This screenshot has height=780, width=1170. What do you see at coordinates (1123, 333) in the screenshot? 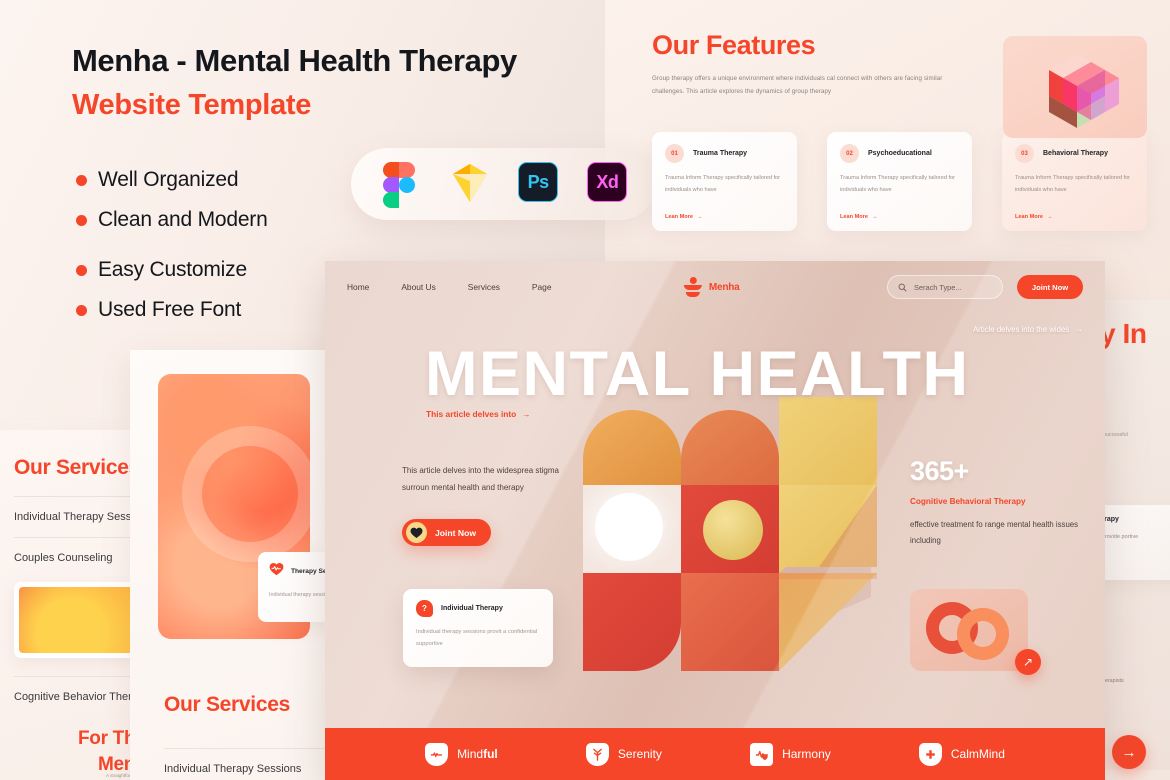
I see `right-edge-heading: y In` at bounding box center [1123, 333].